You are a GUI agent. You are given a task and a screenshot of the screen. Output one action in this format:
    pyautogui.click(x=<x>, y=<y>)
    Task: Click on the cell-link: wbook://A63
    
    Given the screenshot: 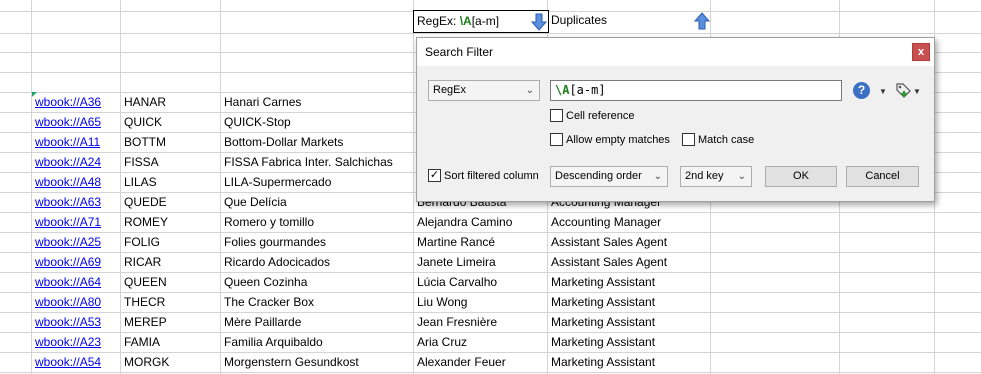 What is the action you would take?
    pyautogui.click(x=76, y=202)
    